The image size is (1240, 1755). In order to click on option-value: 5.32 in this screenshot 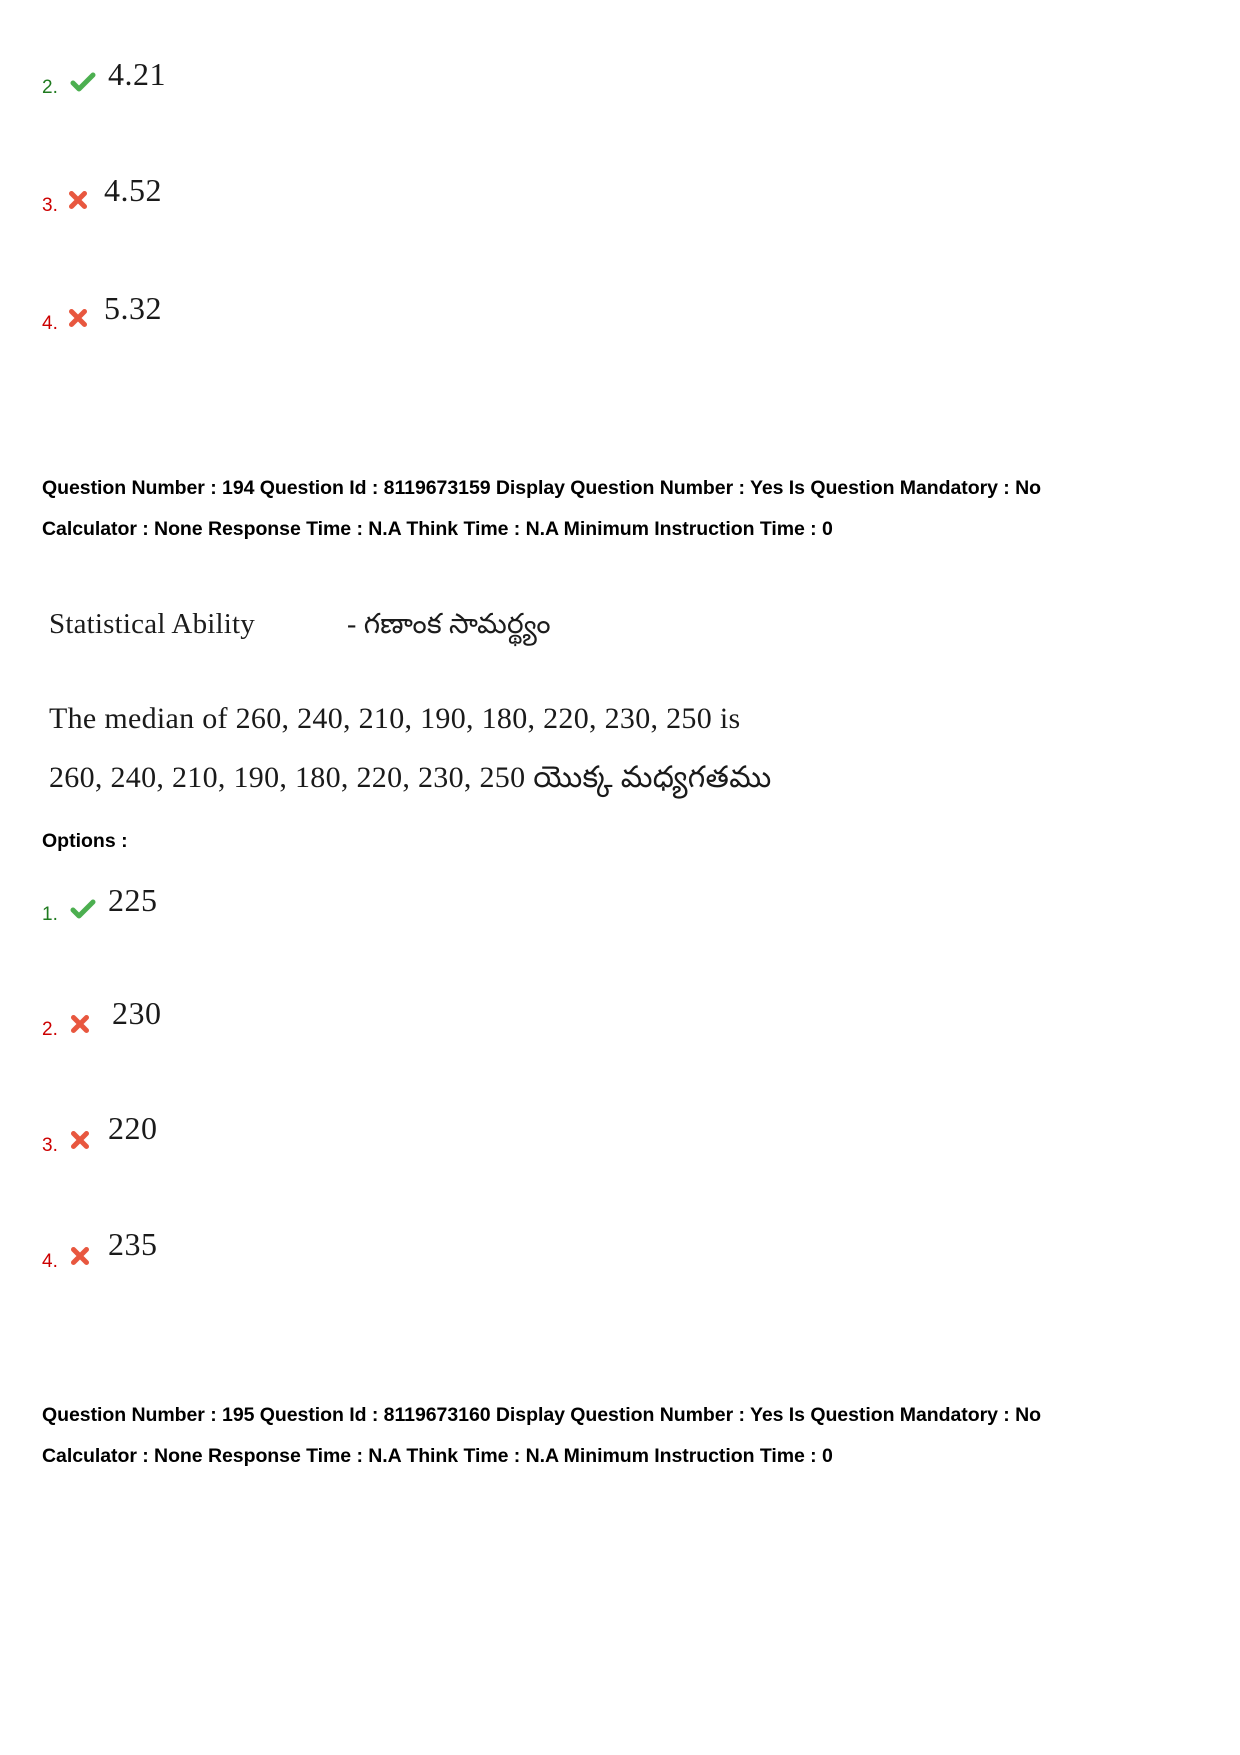, I will do `click(133, 308)`.